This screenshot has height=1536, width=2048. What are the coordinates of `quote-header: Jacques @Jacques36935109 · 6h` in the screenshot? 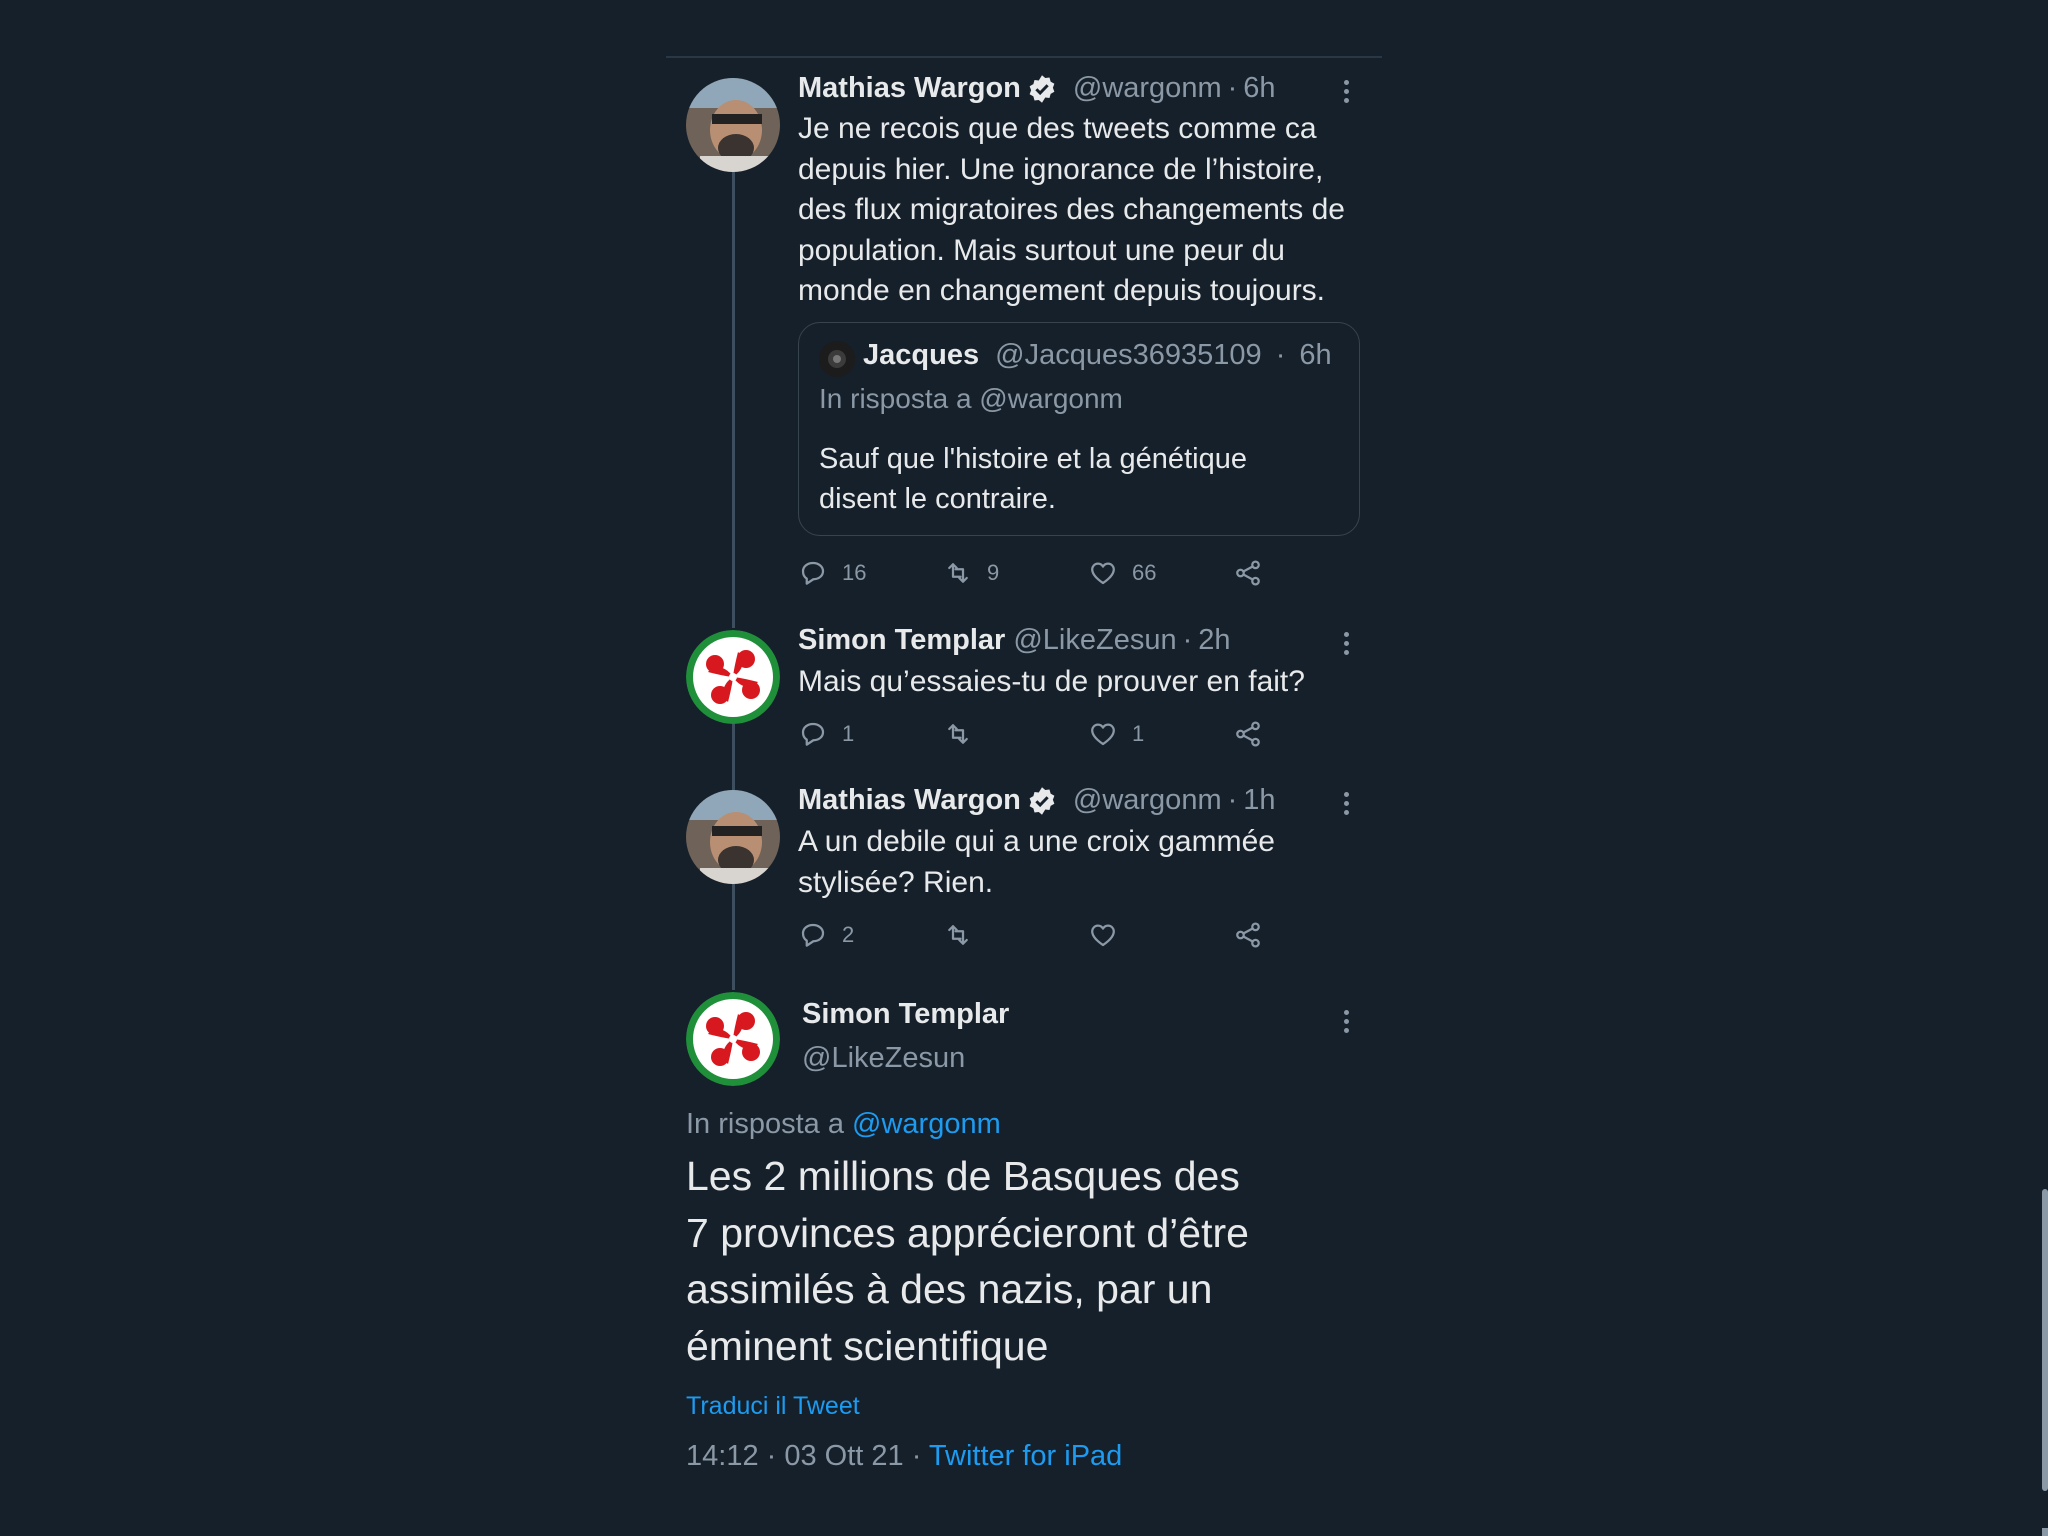 It's located at (1097, 355).